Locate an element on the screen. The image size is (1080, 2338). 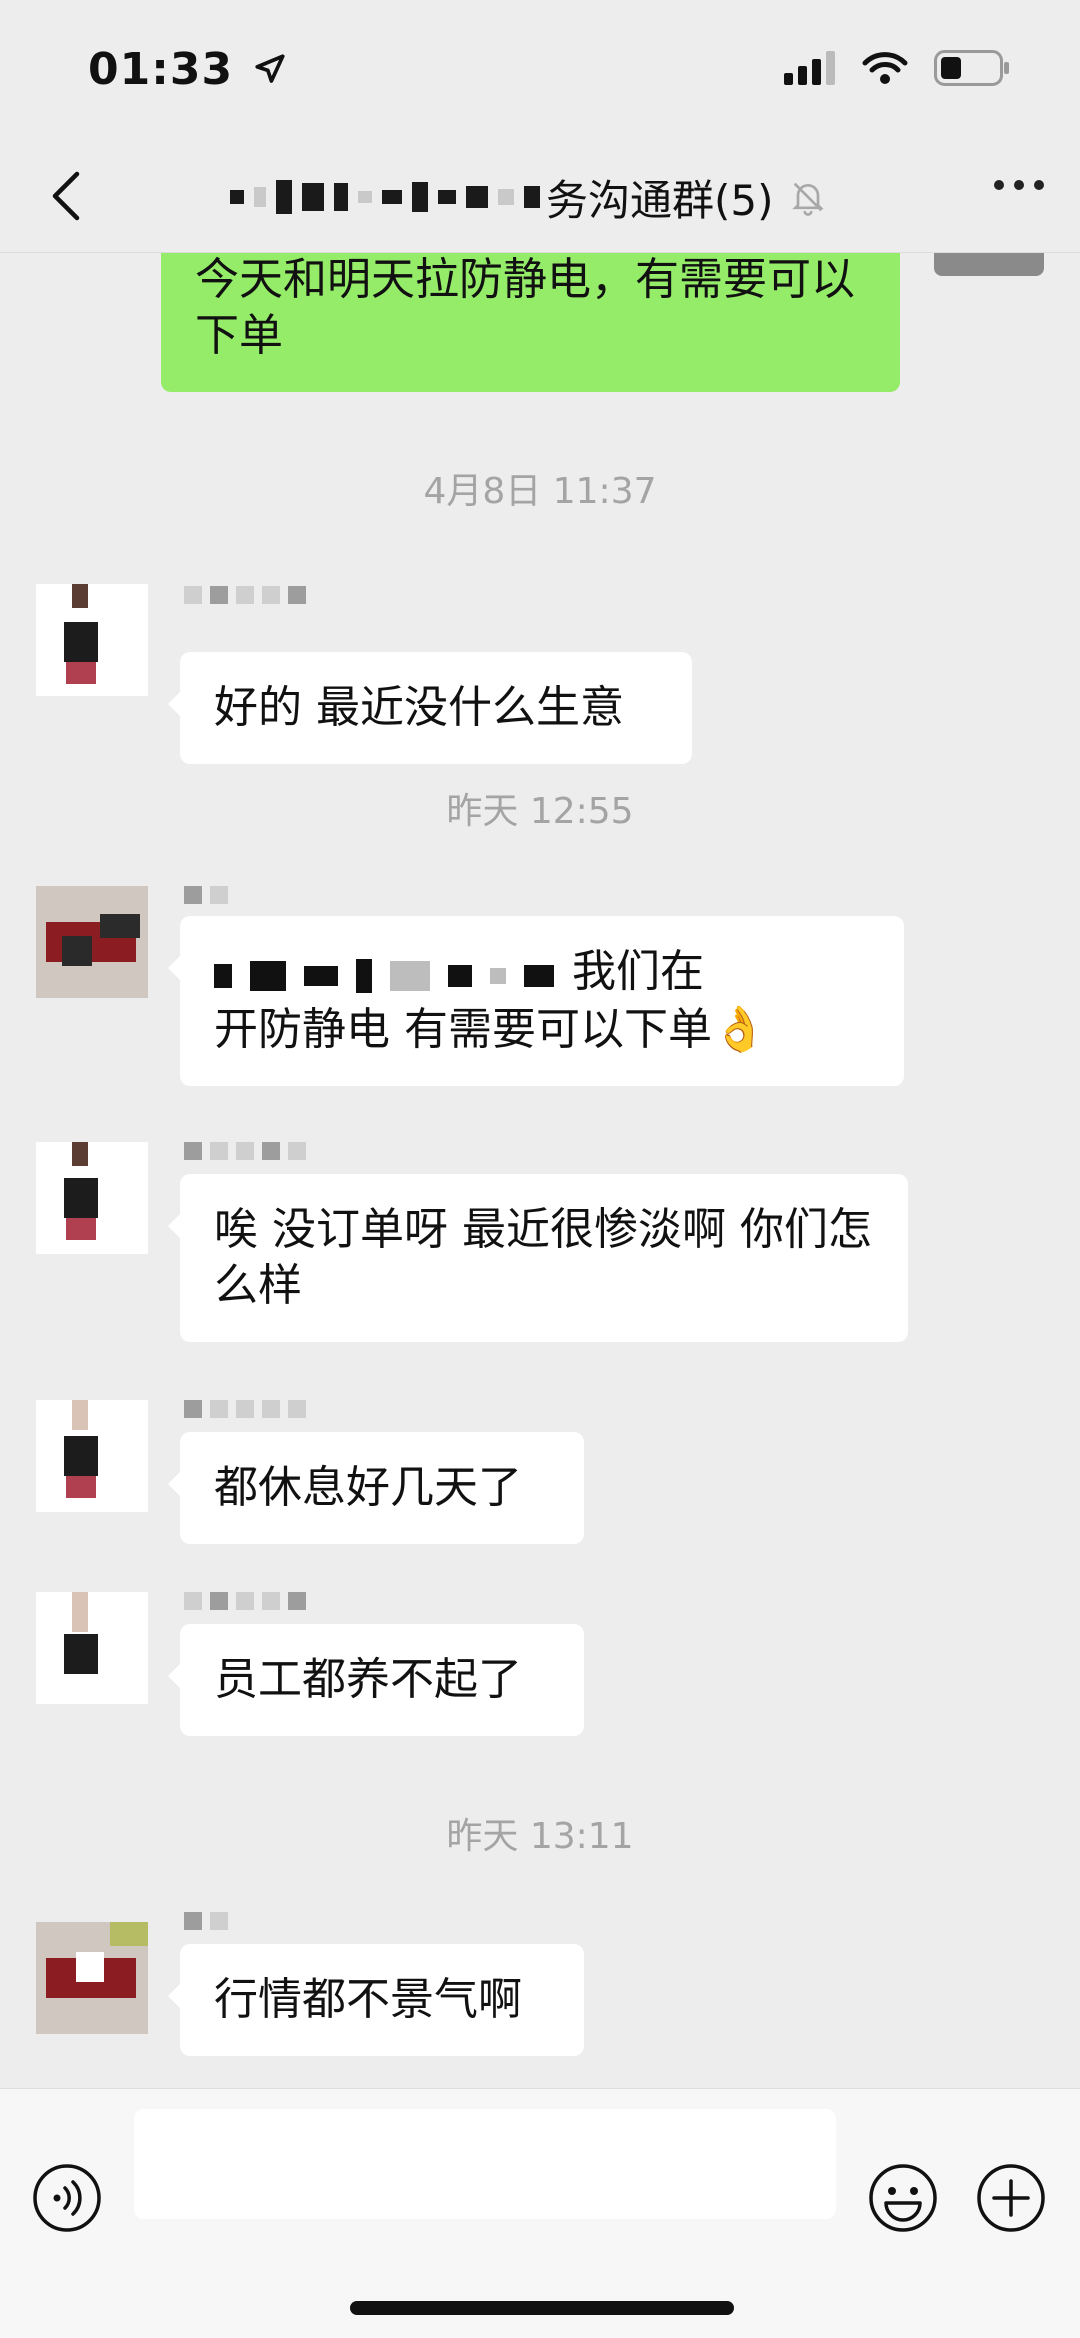
more-functions-button is located at coordinates (1011, 2198).